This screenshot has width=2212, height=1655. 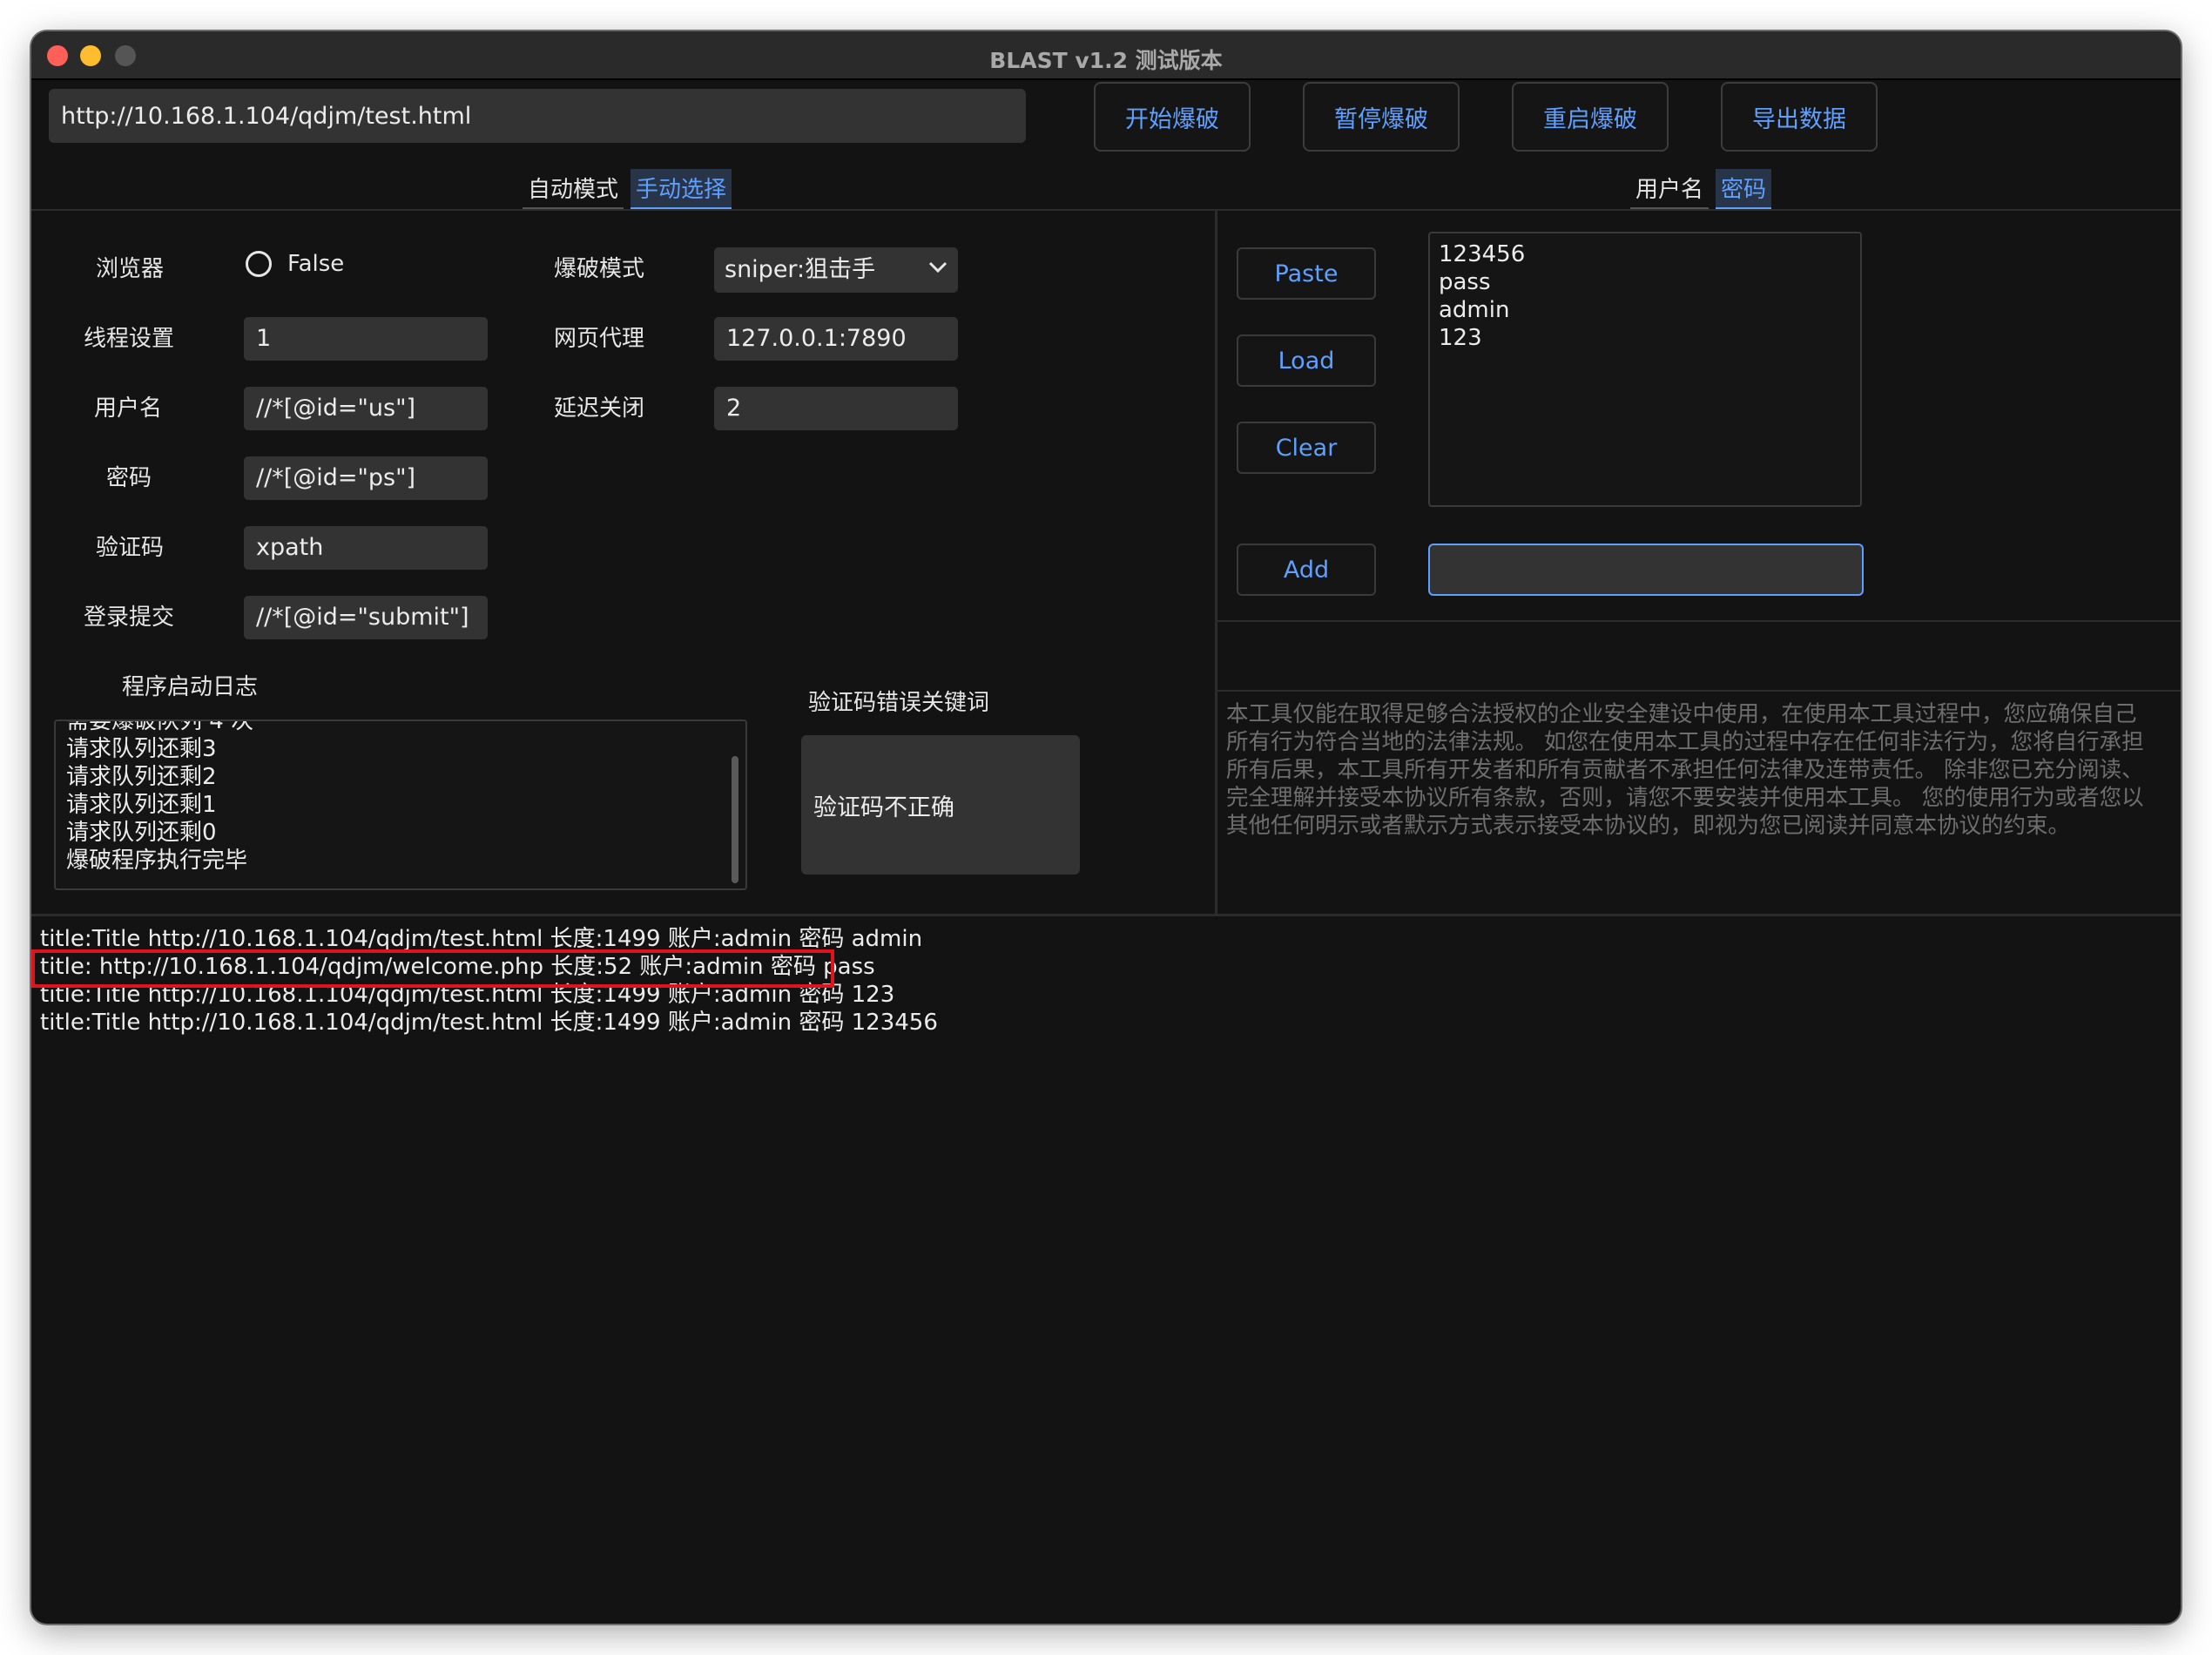 What do you see at coordinates (366, 548) in the screenshot?
I see `captcha-xpath-input: xpath` at bounding box center [366, 548].